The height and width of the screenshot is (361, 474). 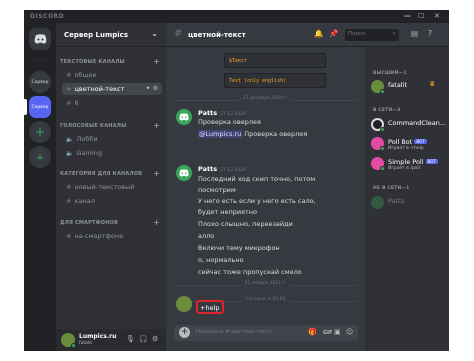 What do you see at coordinates (130, 339) in the screenshot?
I see `microphone-icon: 🎙` at bounding box center [130, 339].